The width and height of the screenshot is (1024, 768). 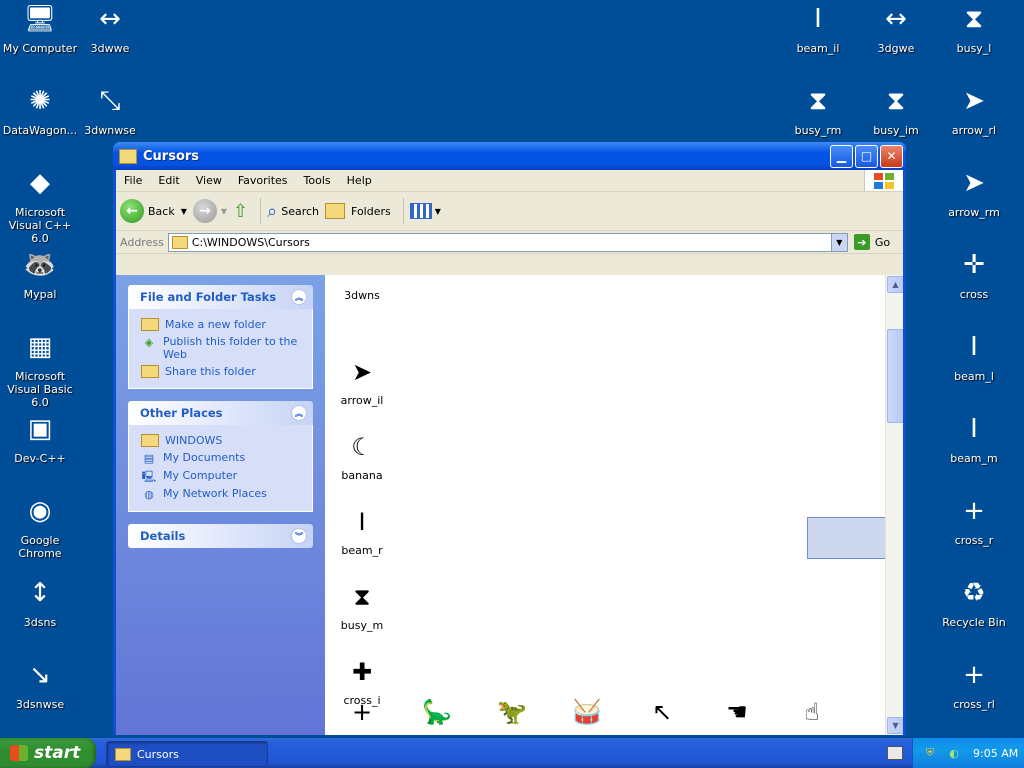 What do you see at coordinates (974, 265) in the screenshot?
I see `cross-icon: ✛` at bounding box center [974, 265].